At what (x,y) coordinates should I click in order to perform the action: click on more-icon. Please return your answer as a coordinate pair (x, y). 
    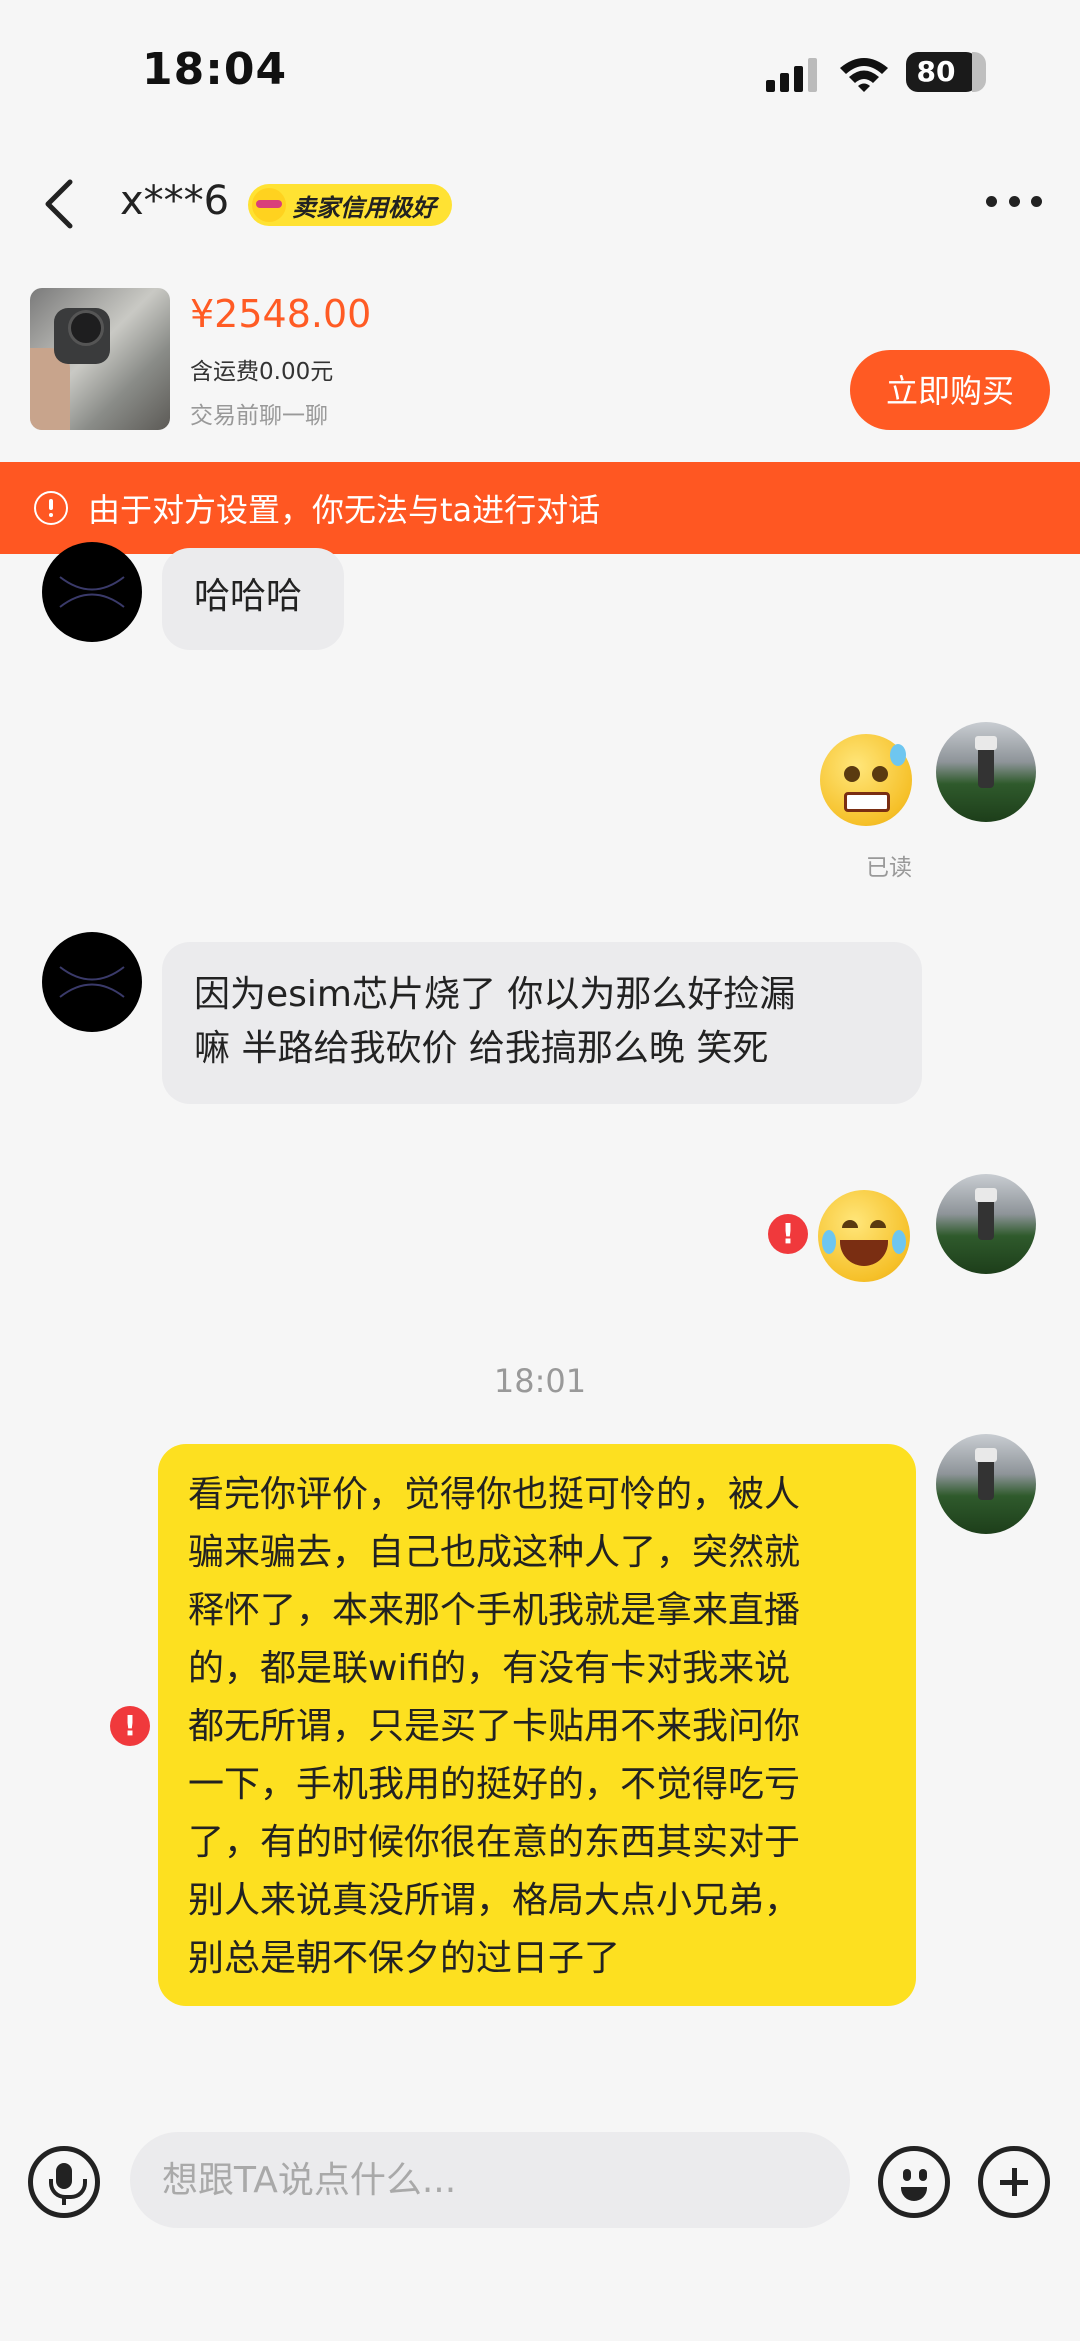
    Looking at the image, I should click on (1014, 204).